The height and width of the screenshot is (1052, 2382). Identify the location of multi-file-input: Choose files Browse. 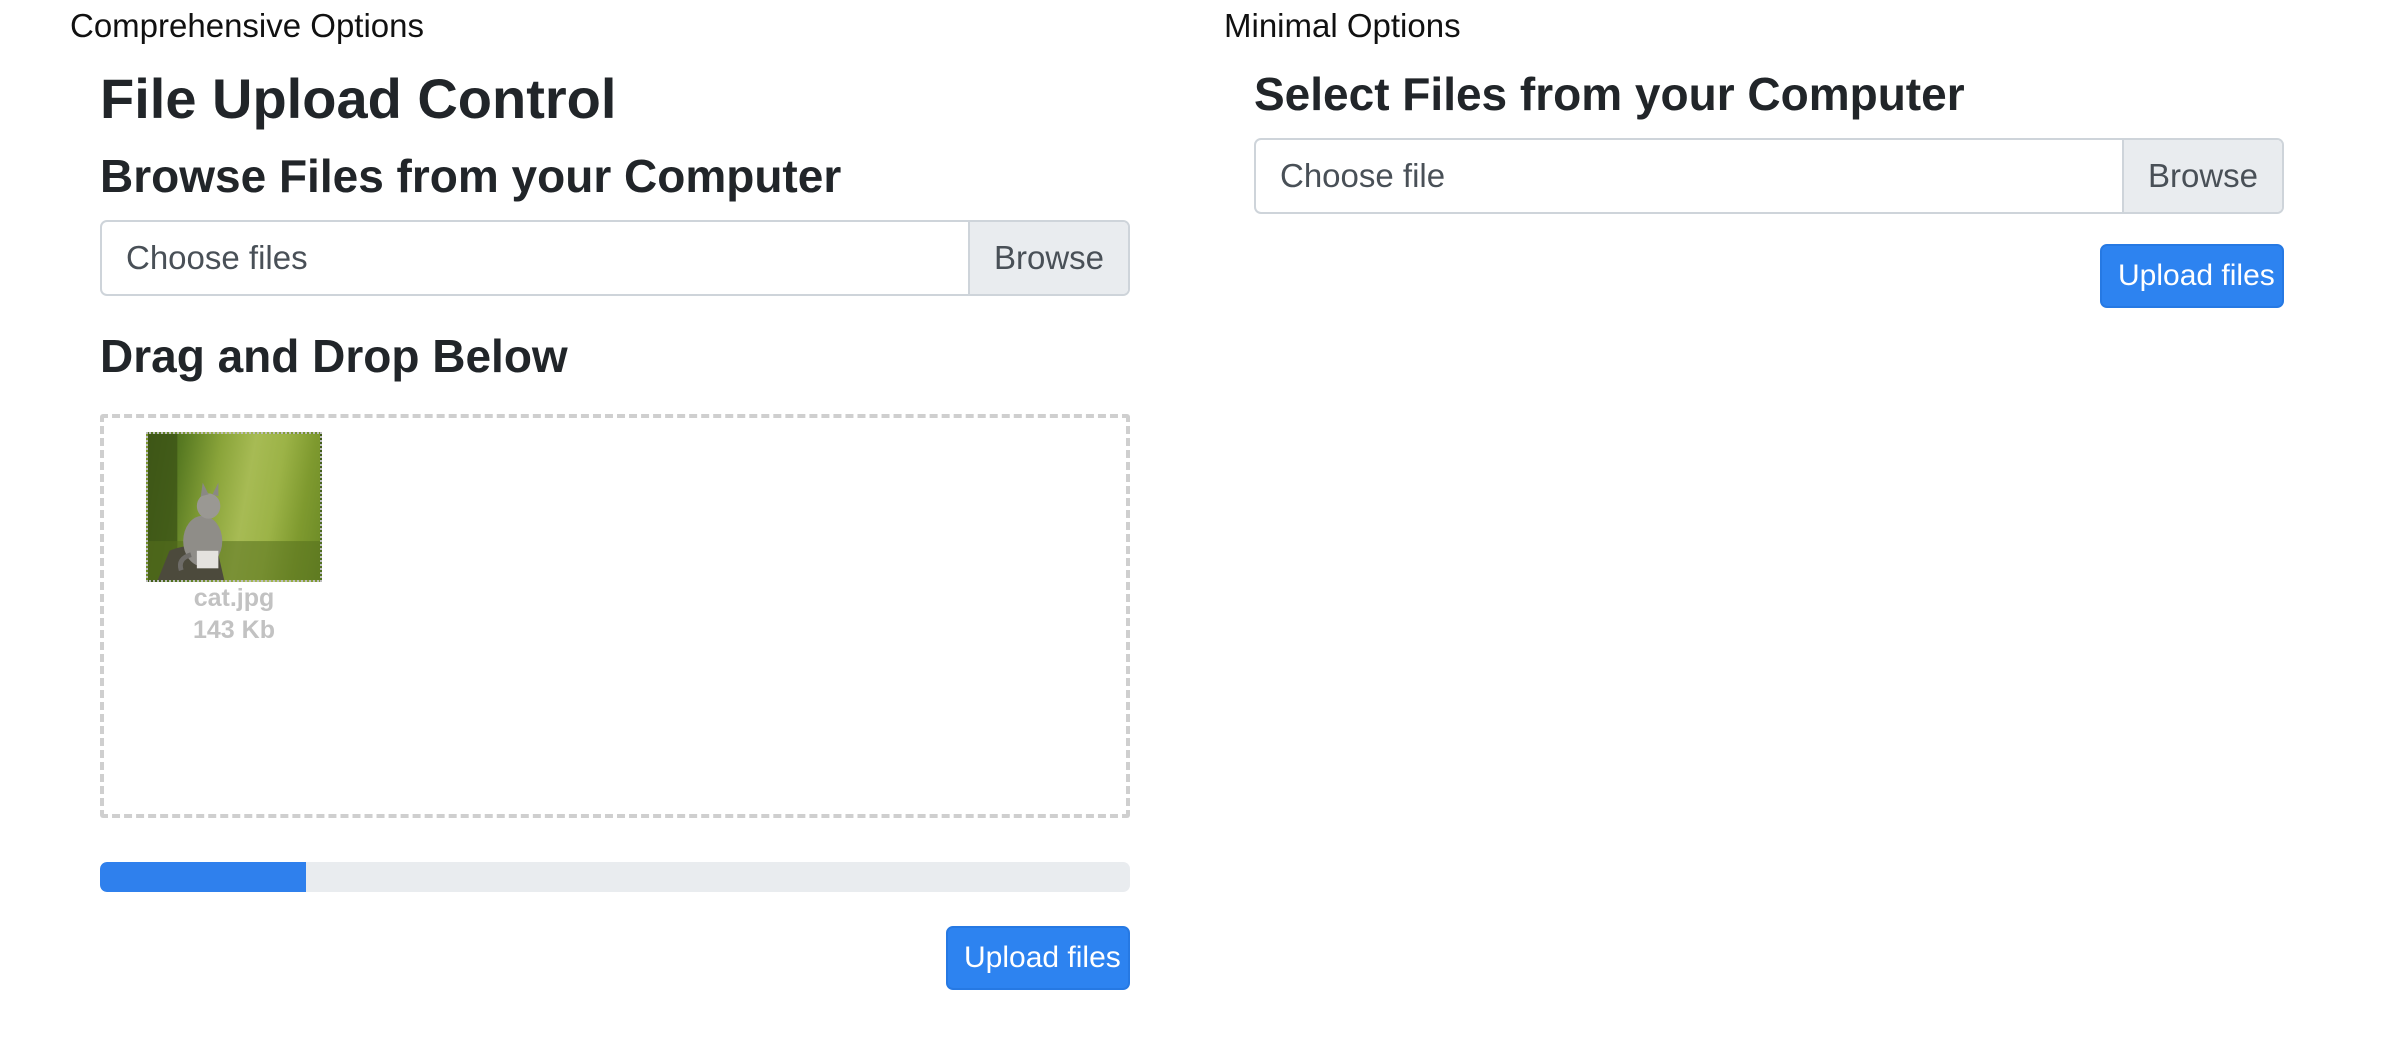
(615, 258).